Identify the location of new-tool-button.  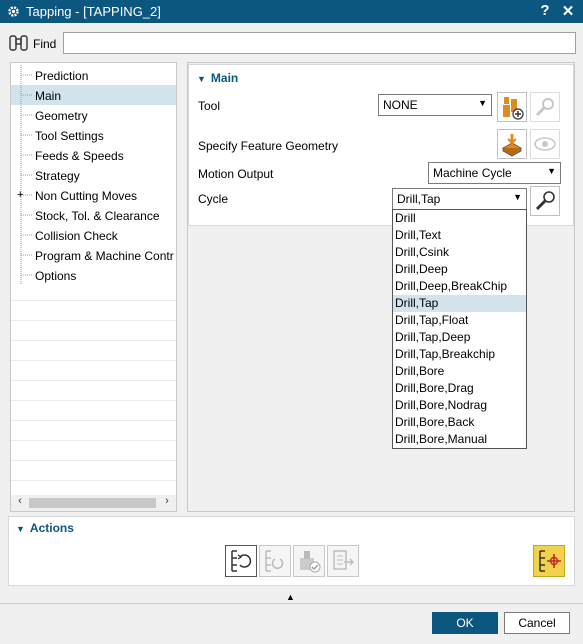
(512, 107).